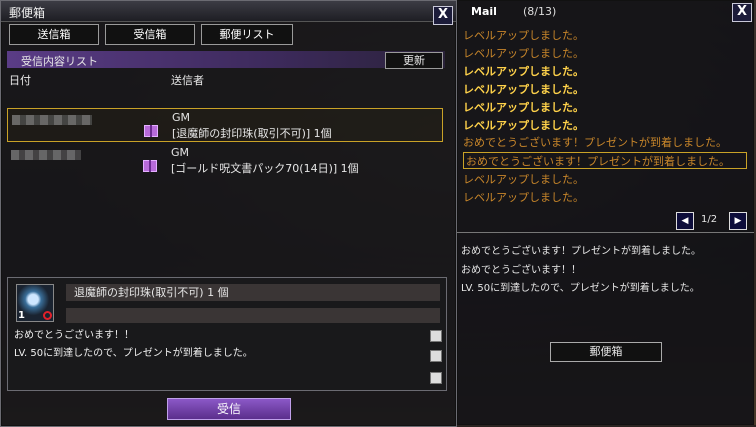  Describe the element at coordinates (226, 60) in the screenshot. I see `received-list-header: 受信内容リスト 更新` at that location.